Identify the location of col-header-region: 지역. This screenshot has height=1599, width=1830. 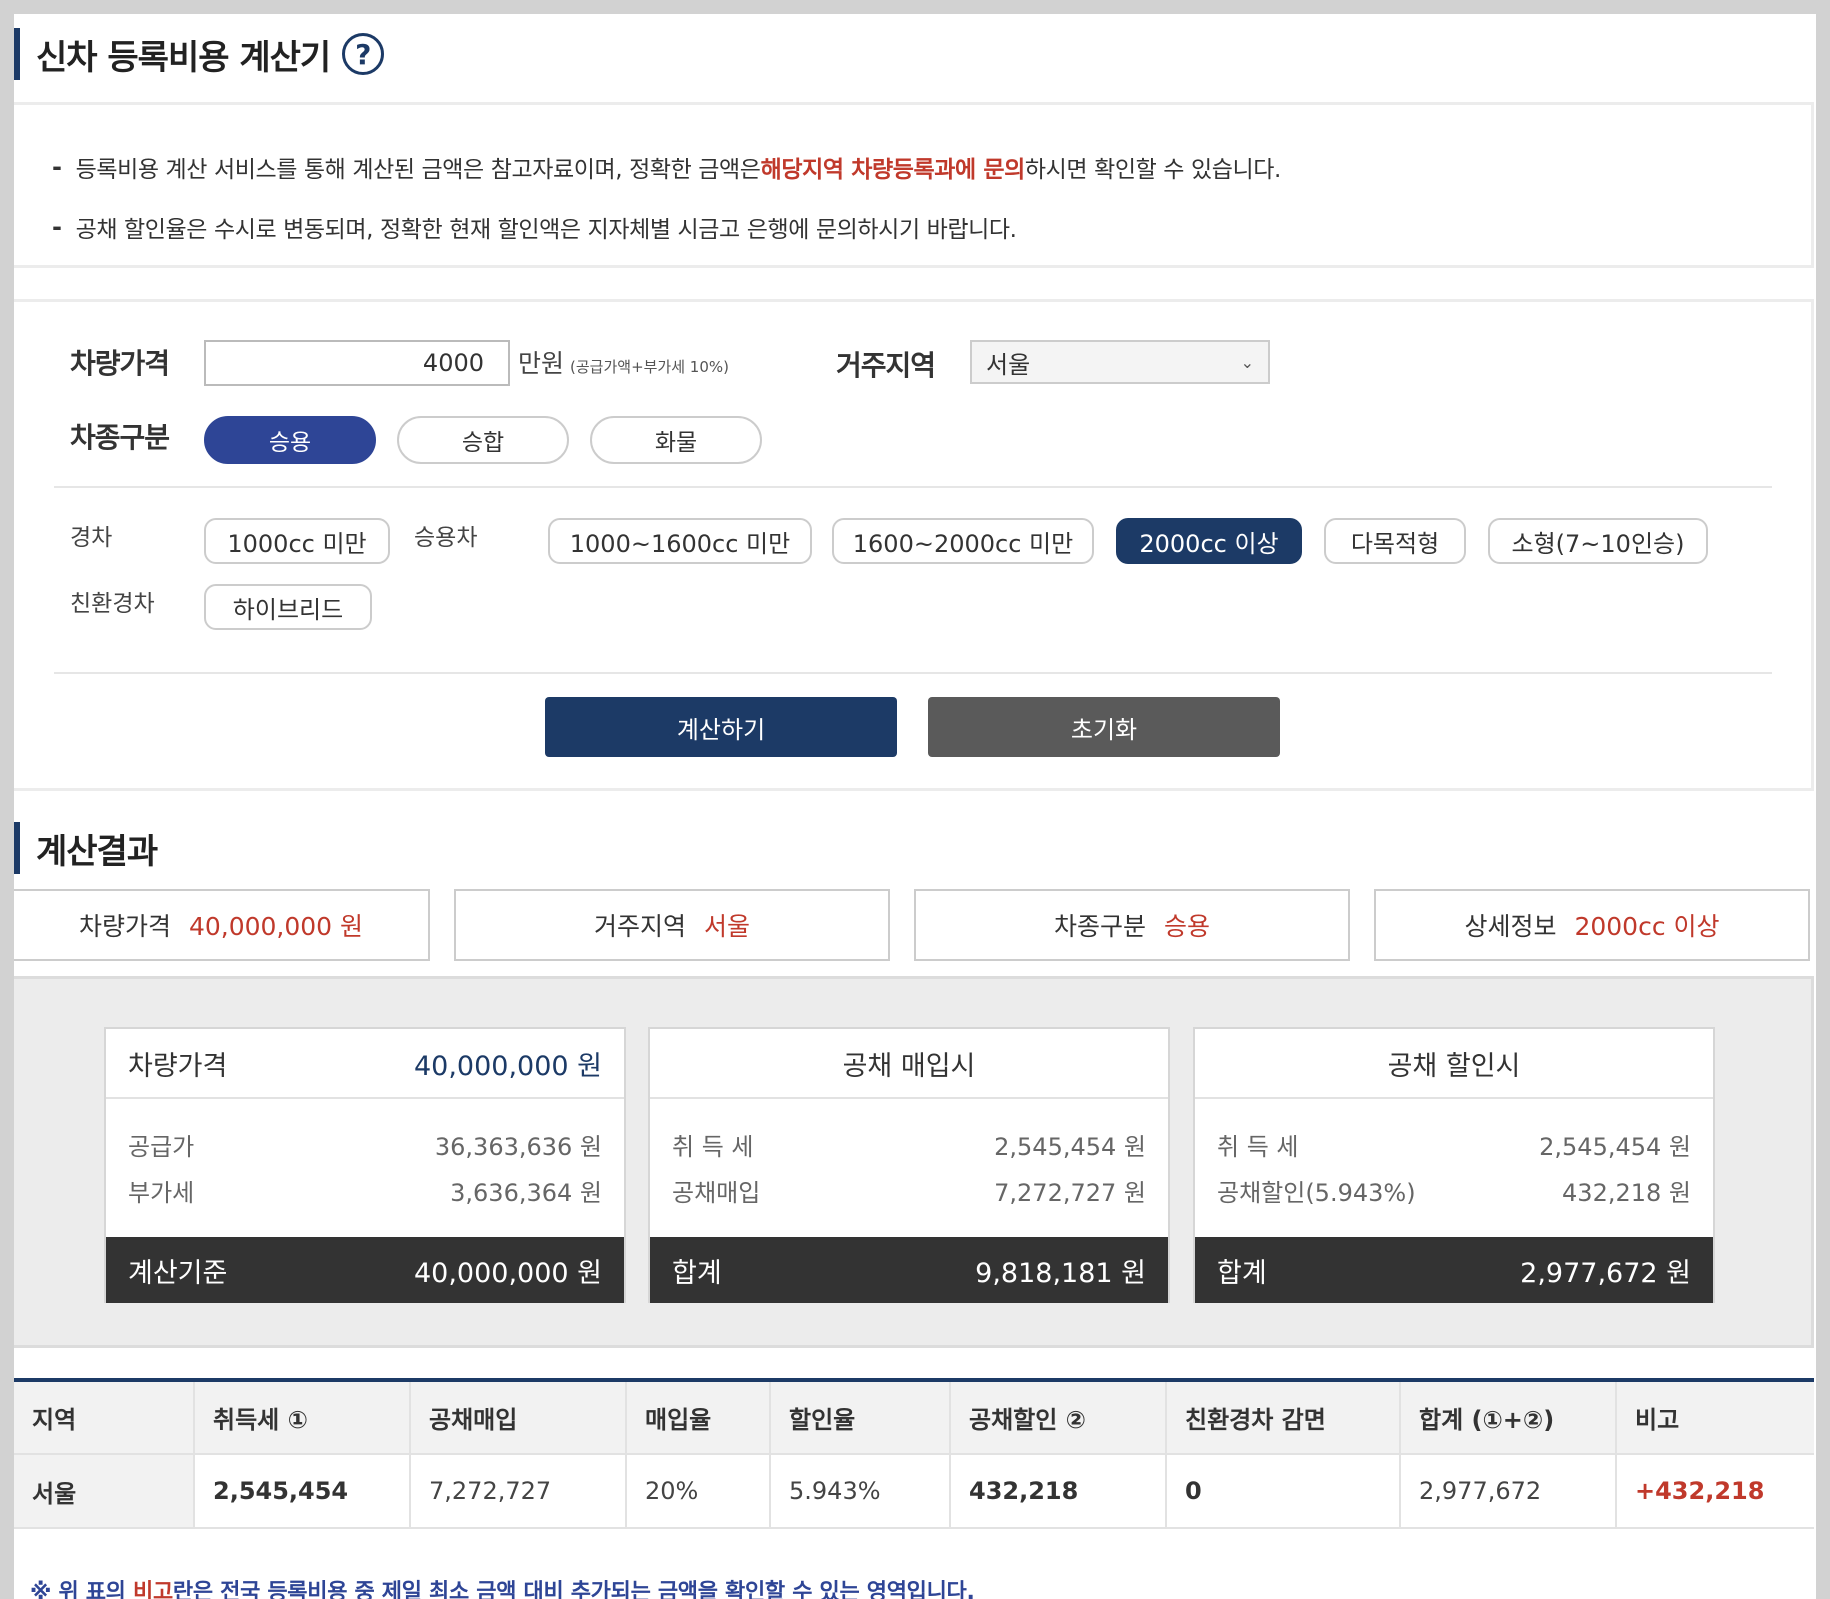
(104, 1417).